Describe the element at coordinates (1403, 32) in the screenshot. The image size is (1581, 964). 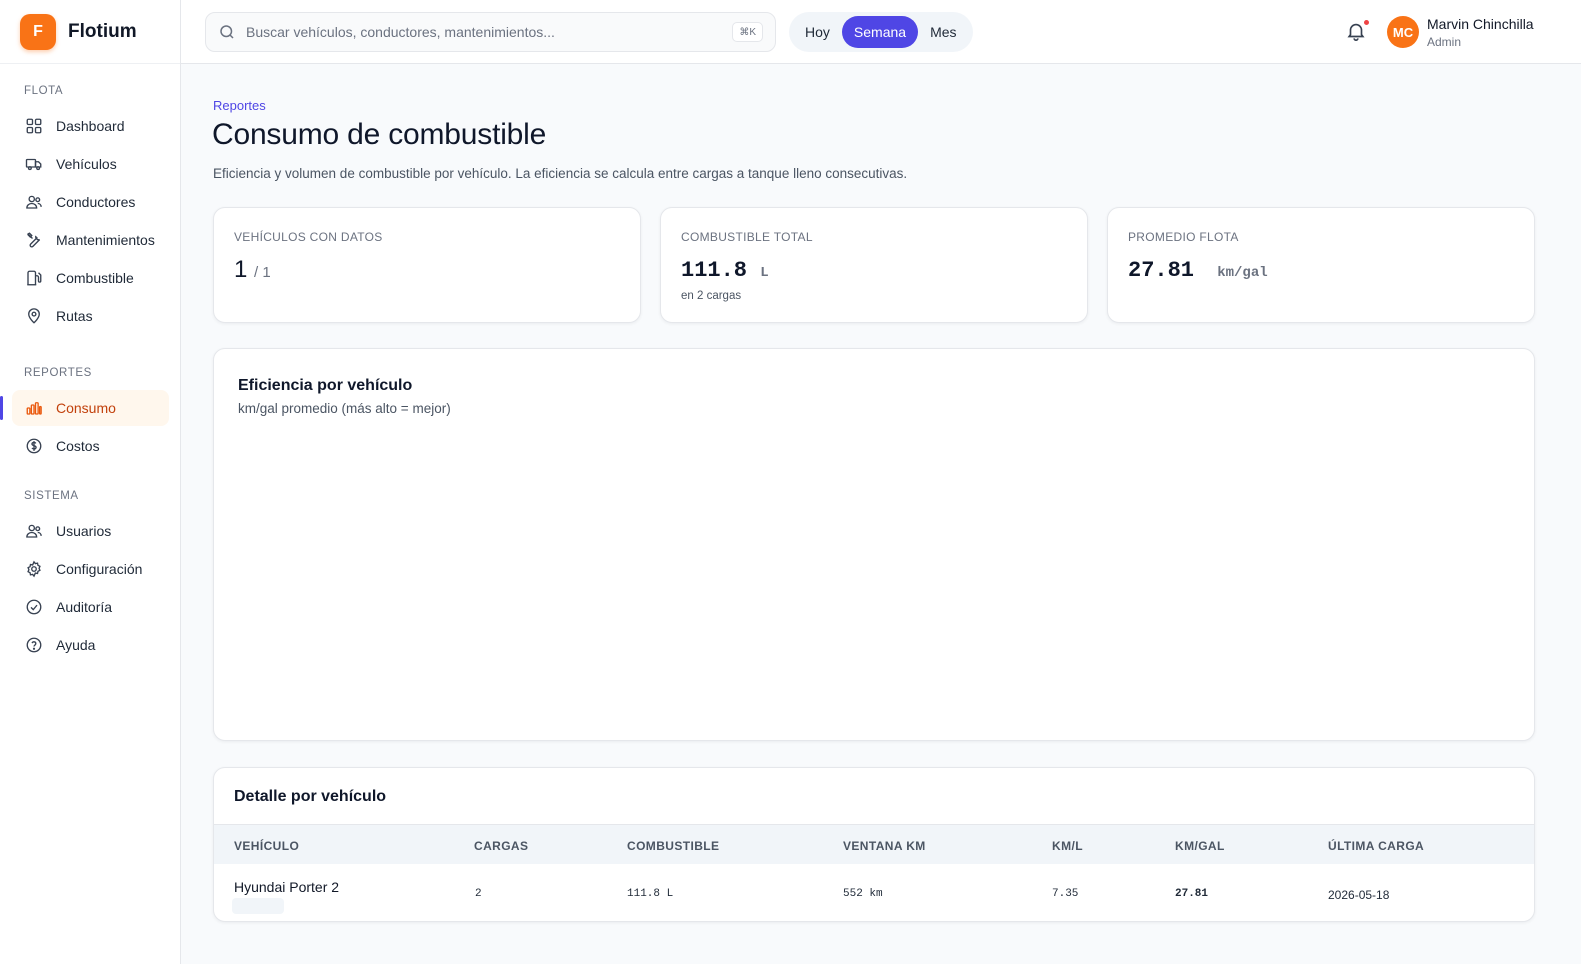
I see `avatar: MC` at that location.